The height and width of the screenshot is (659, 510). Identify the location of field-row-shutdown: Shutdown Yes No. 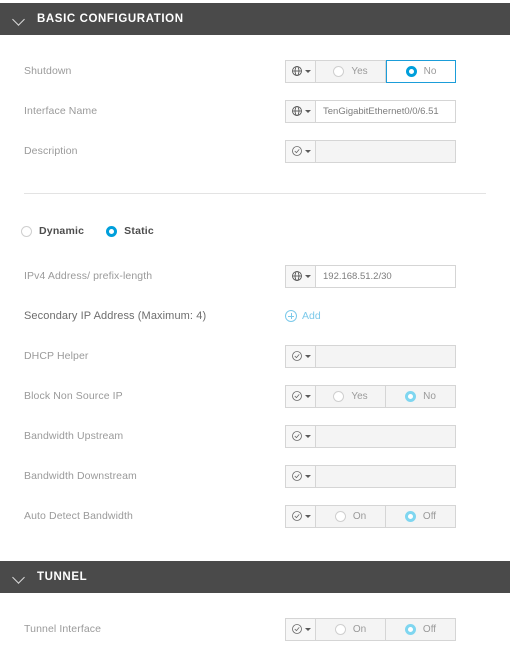
(255, 71).